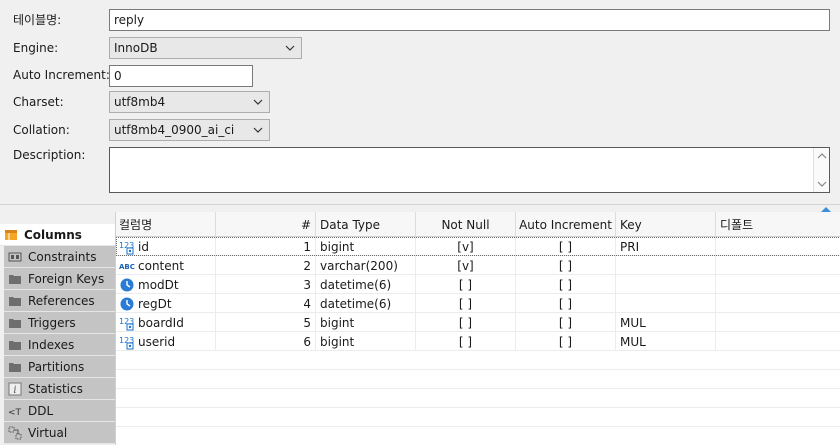 This screenshot has width=840, height=445. I want to click on cell-key, so click(666, 303).